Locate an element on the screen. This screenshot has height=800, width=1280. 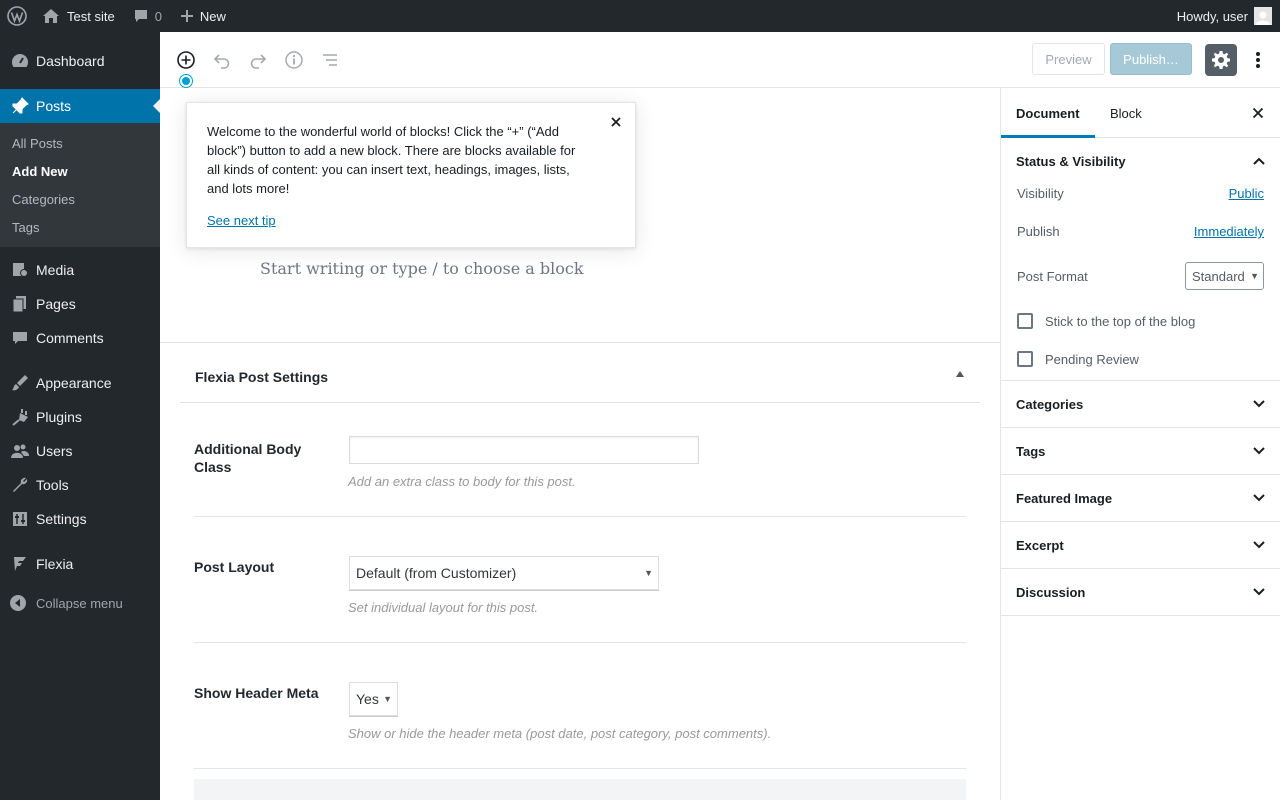
account-menu: Howdy, user is located at coordinates (1224, 16).